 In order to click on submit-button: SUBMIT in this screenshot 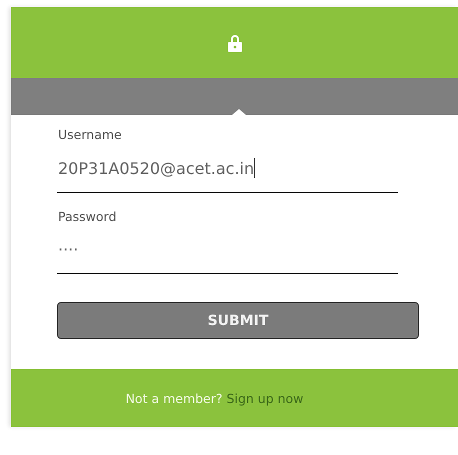, I will do `click(238, 320)`.